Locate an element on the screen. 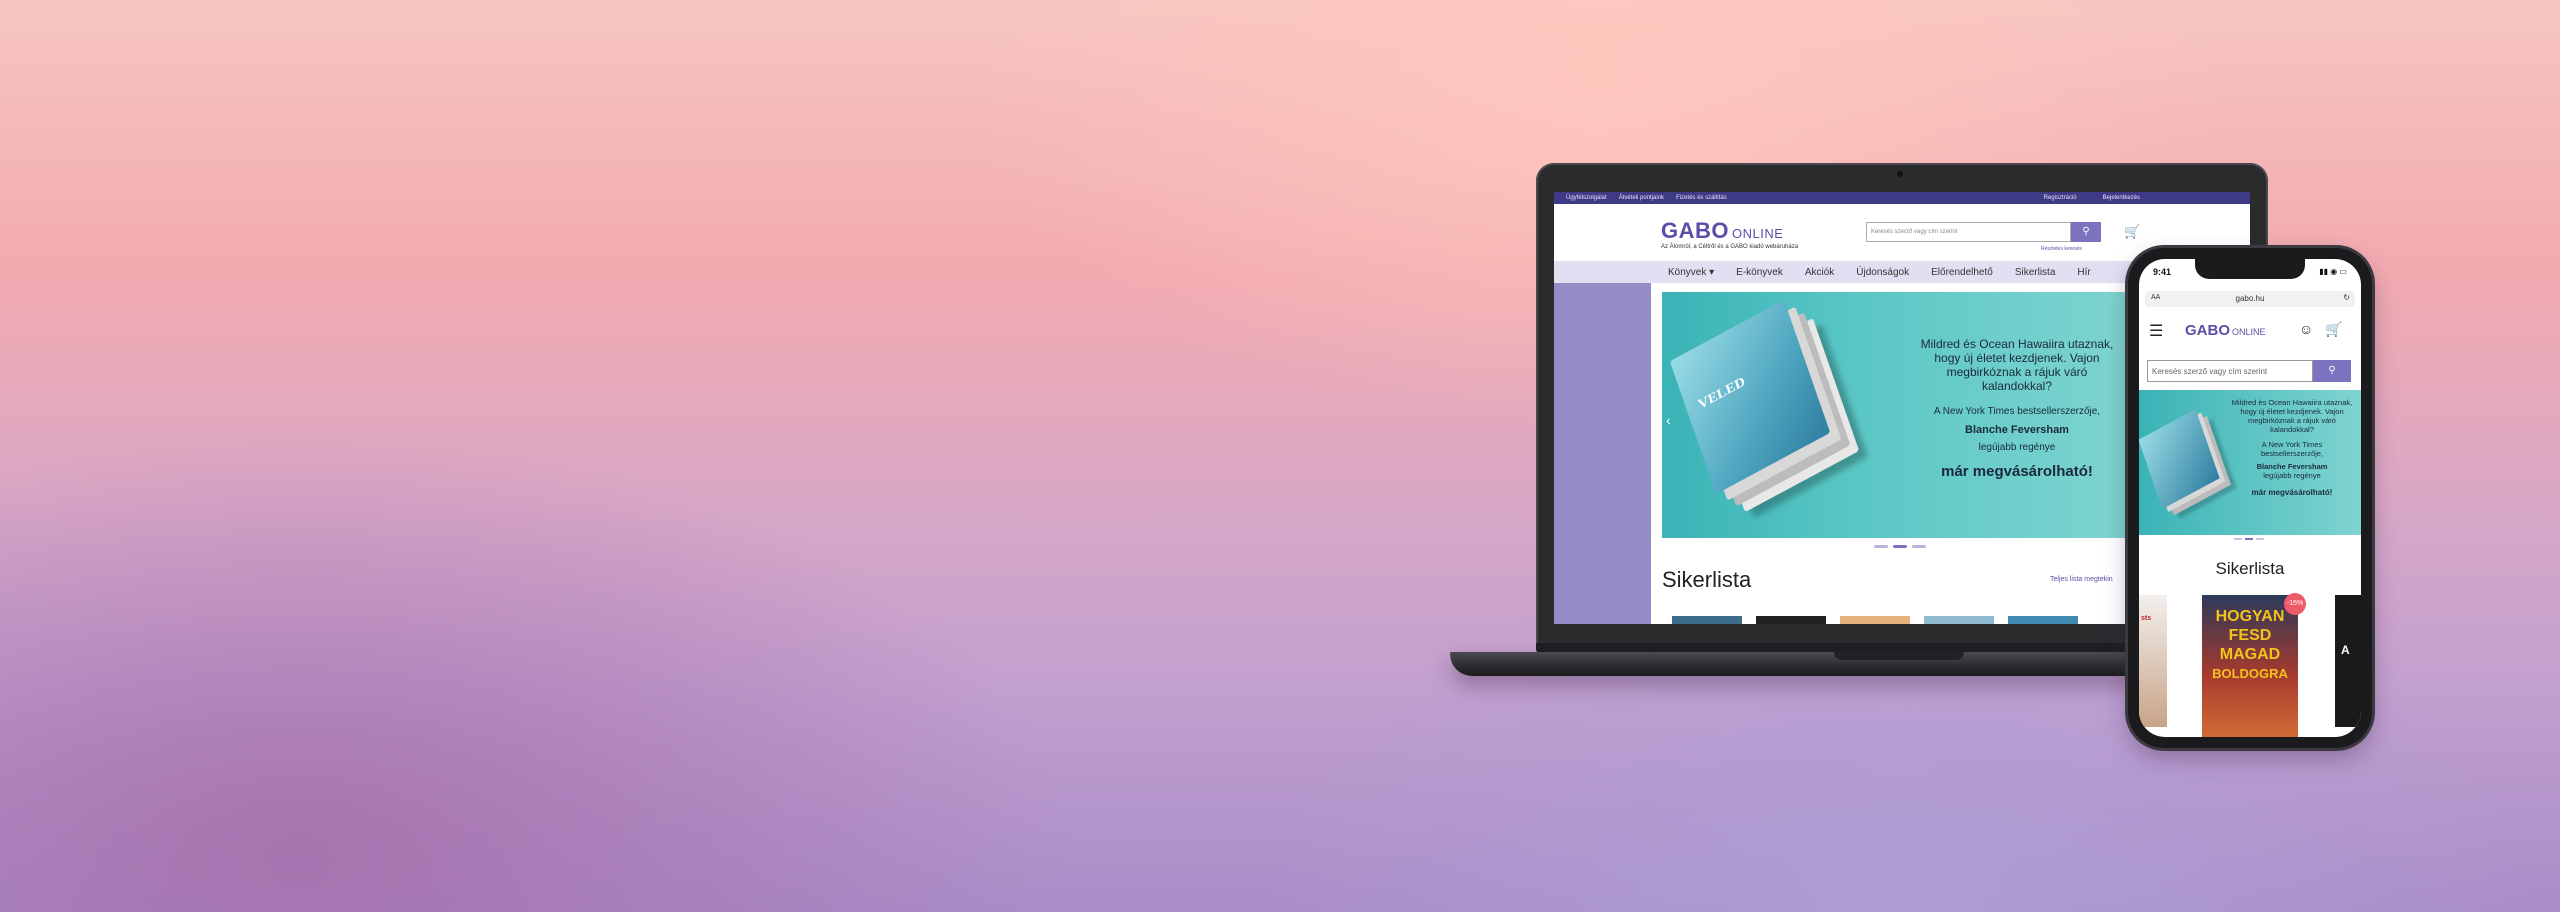  user-icon: ☺ is located at coordinates (2306, 329).